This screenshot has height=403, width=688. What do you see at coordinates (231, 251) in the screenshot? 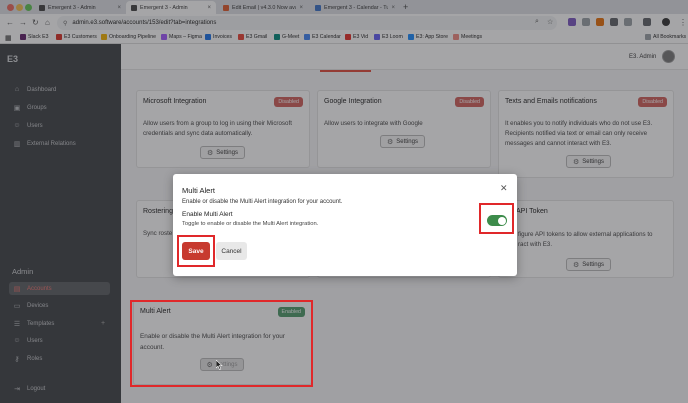
I see `cancel-button: Cancel` at bounding box center [231, 251].